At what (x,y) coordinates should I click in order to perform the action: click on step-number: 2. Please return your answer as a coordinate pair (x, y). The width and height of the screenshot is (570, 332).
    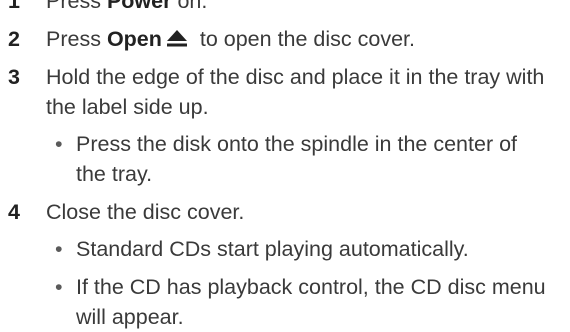
    Looking at the image, I should click on (14, 39).